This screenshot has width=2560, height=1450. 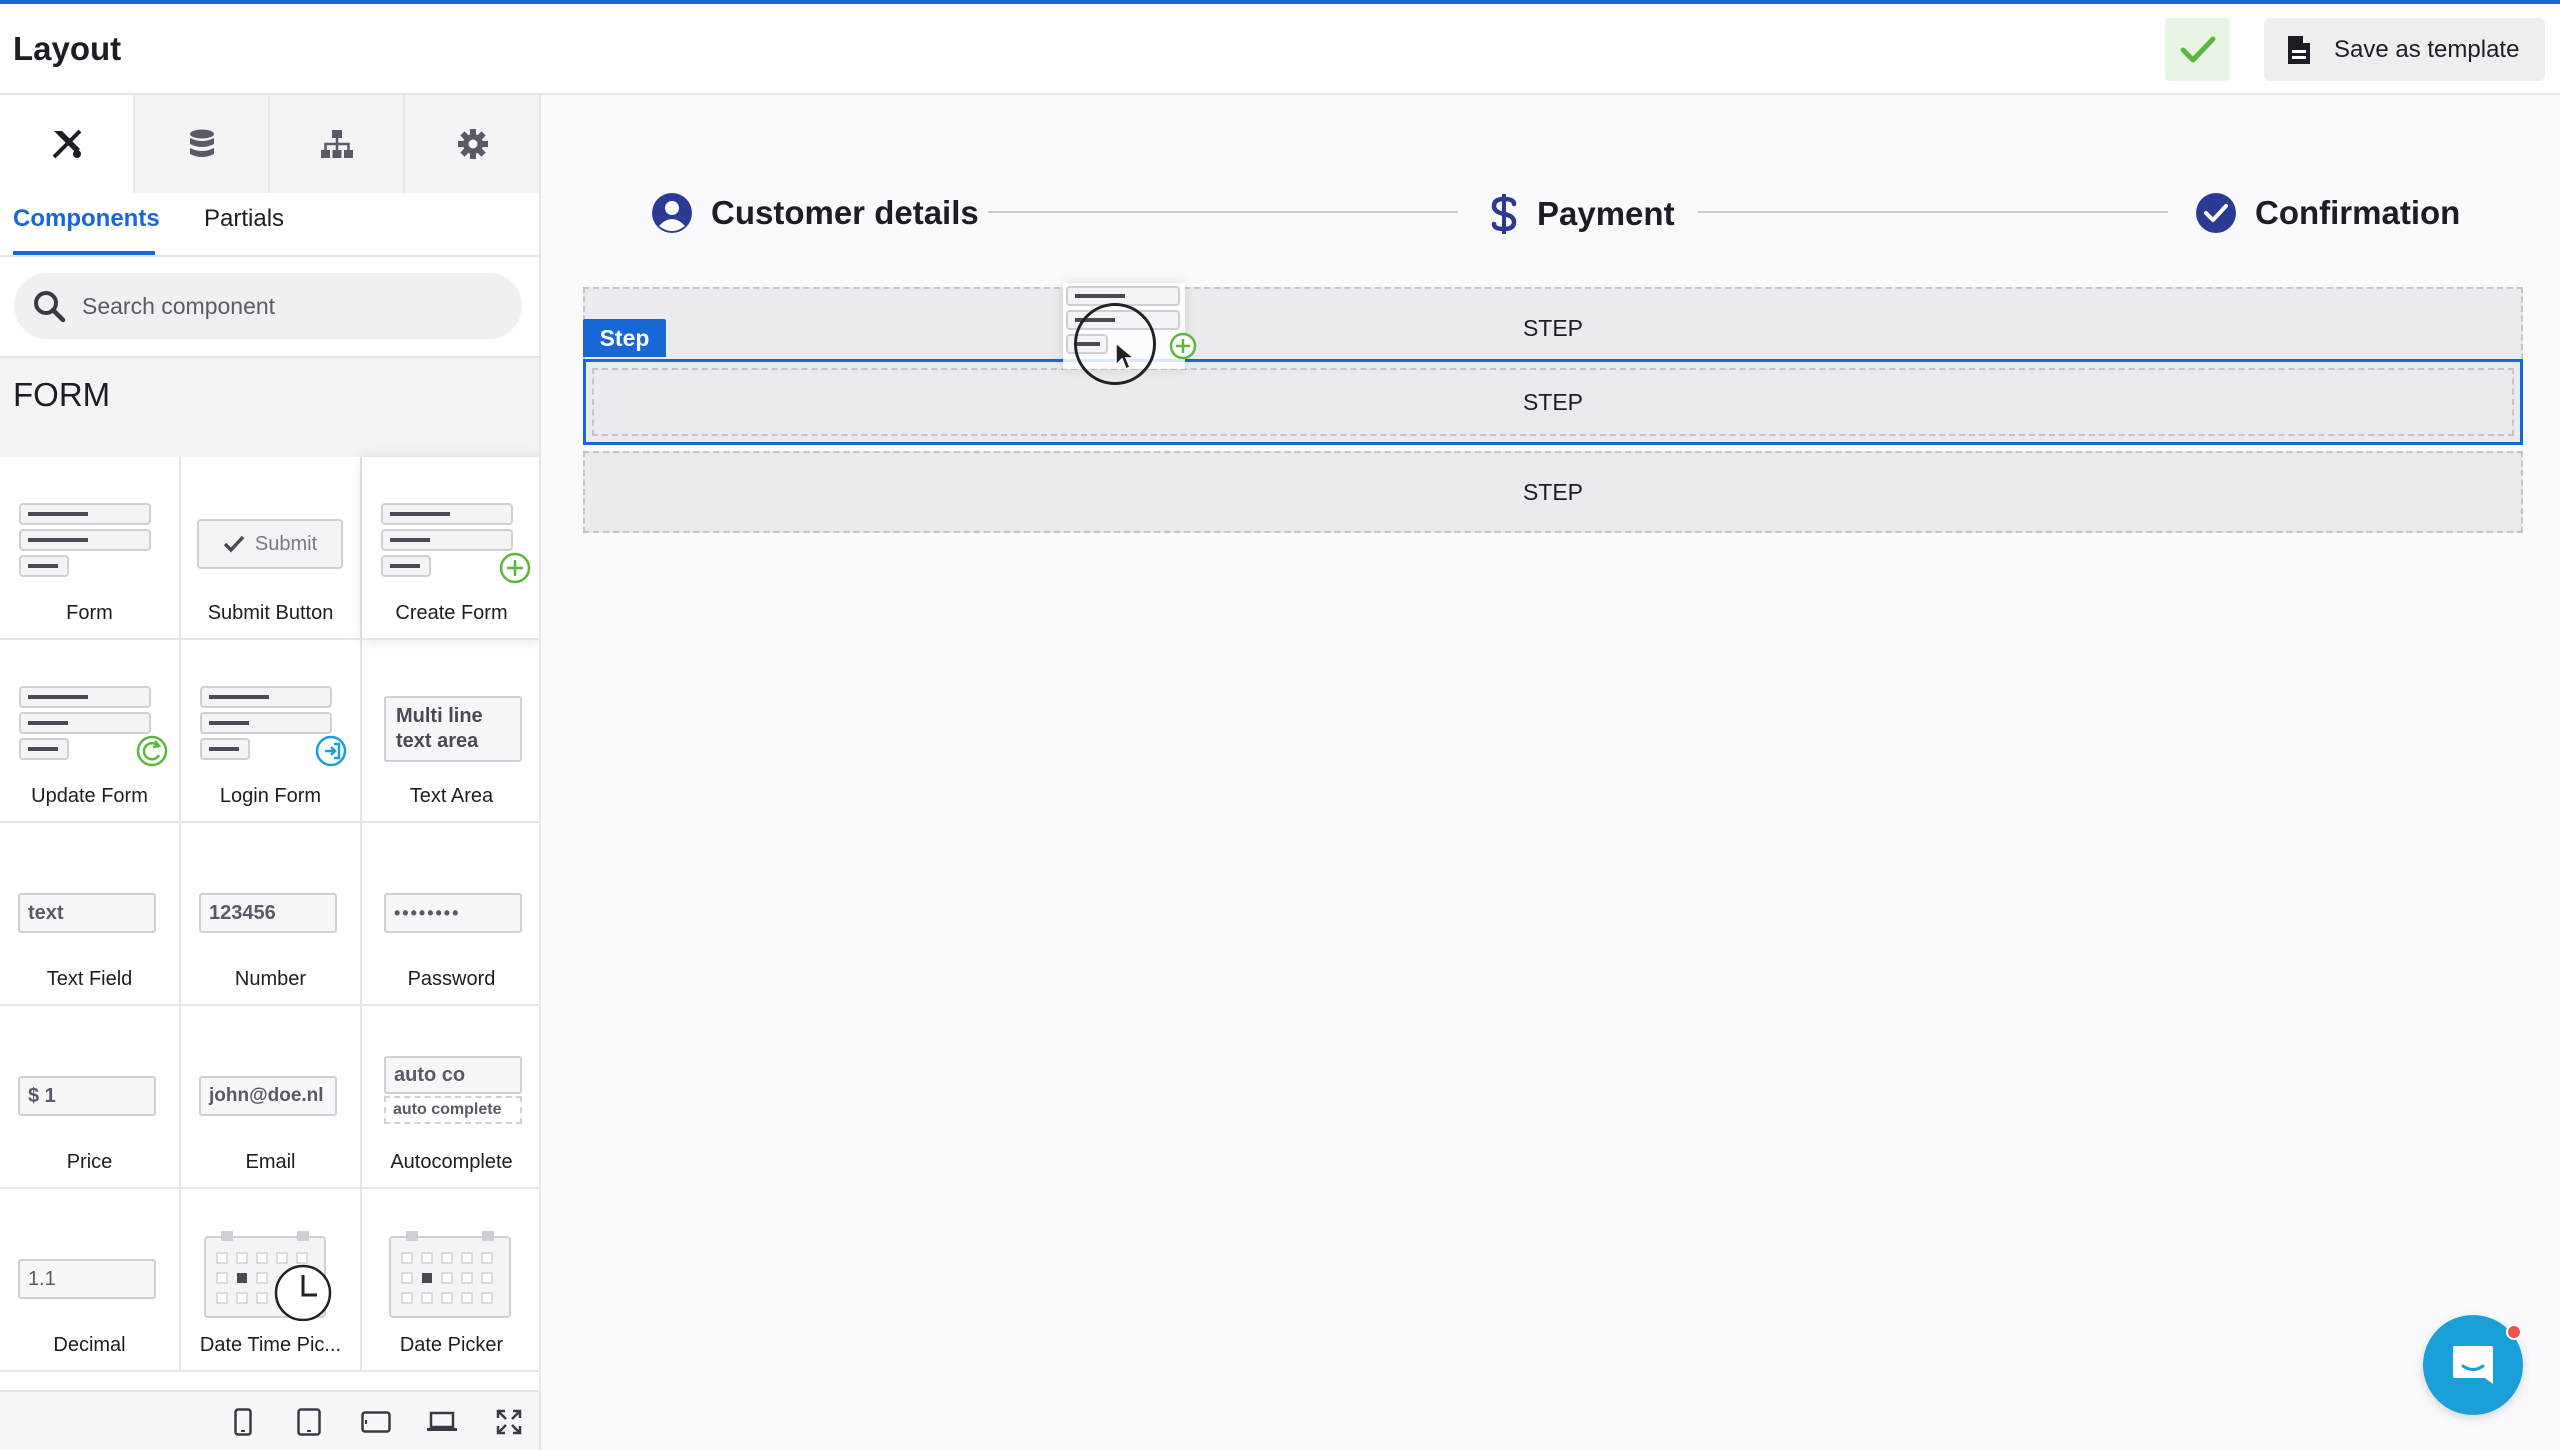 I want to click on search-icon, so click(x=50, y=307).